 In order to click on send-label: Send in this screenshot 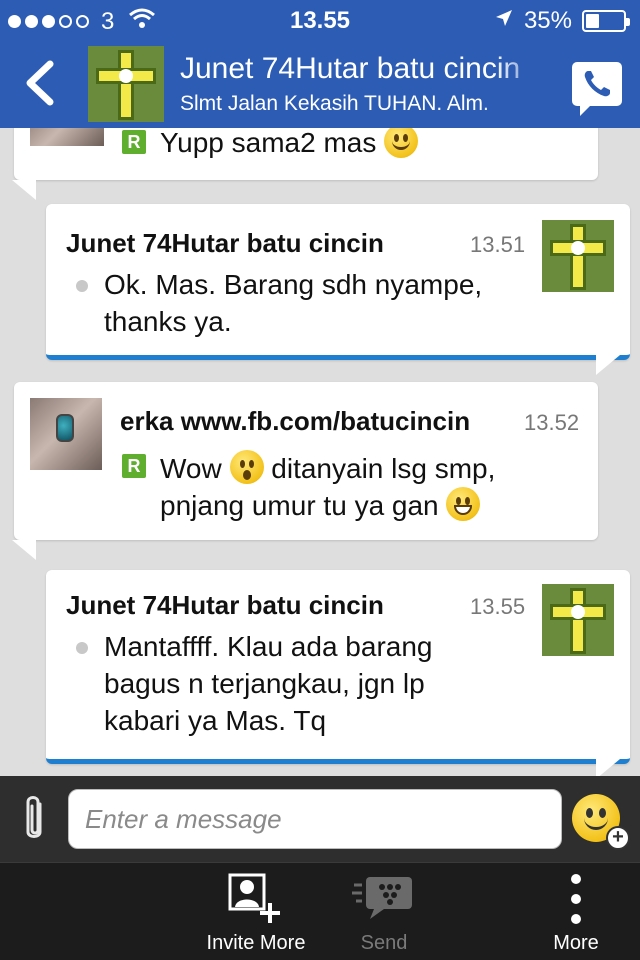, I will do `click(384, 943)`.